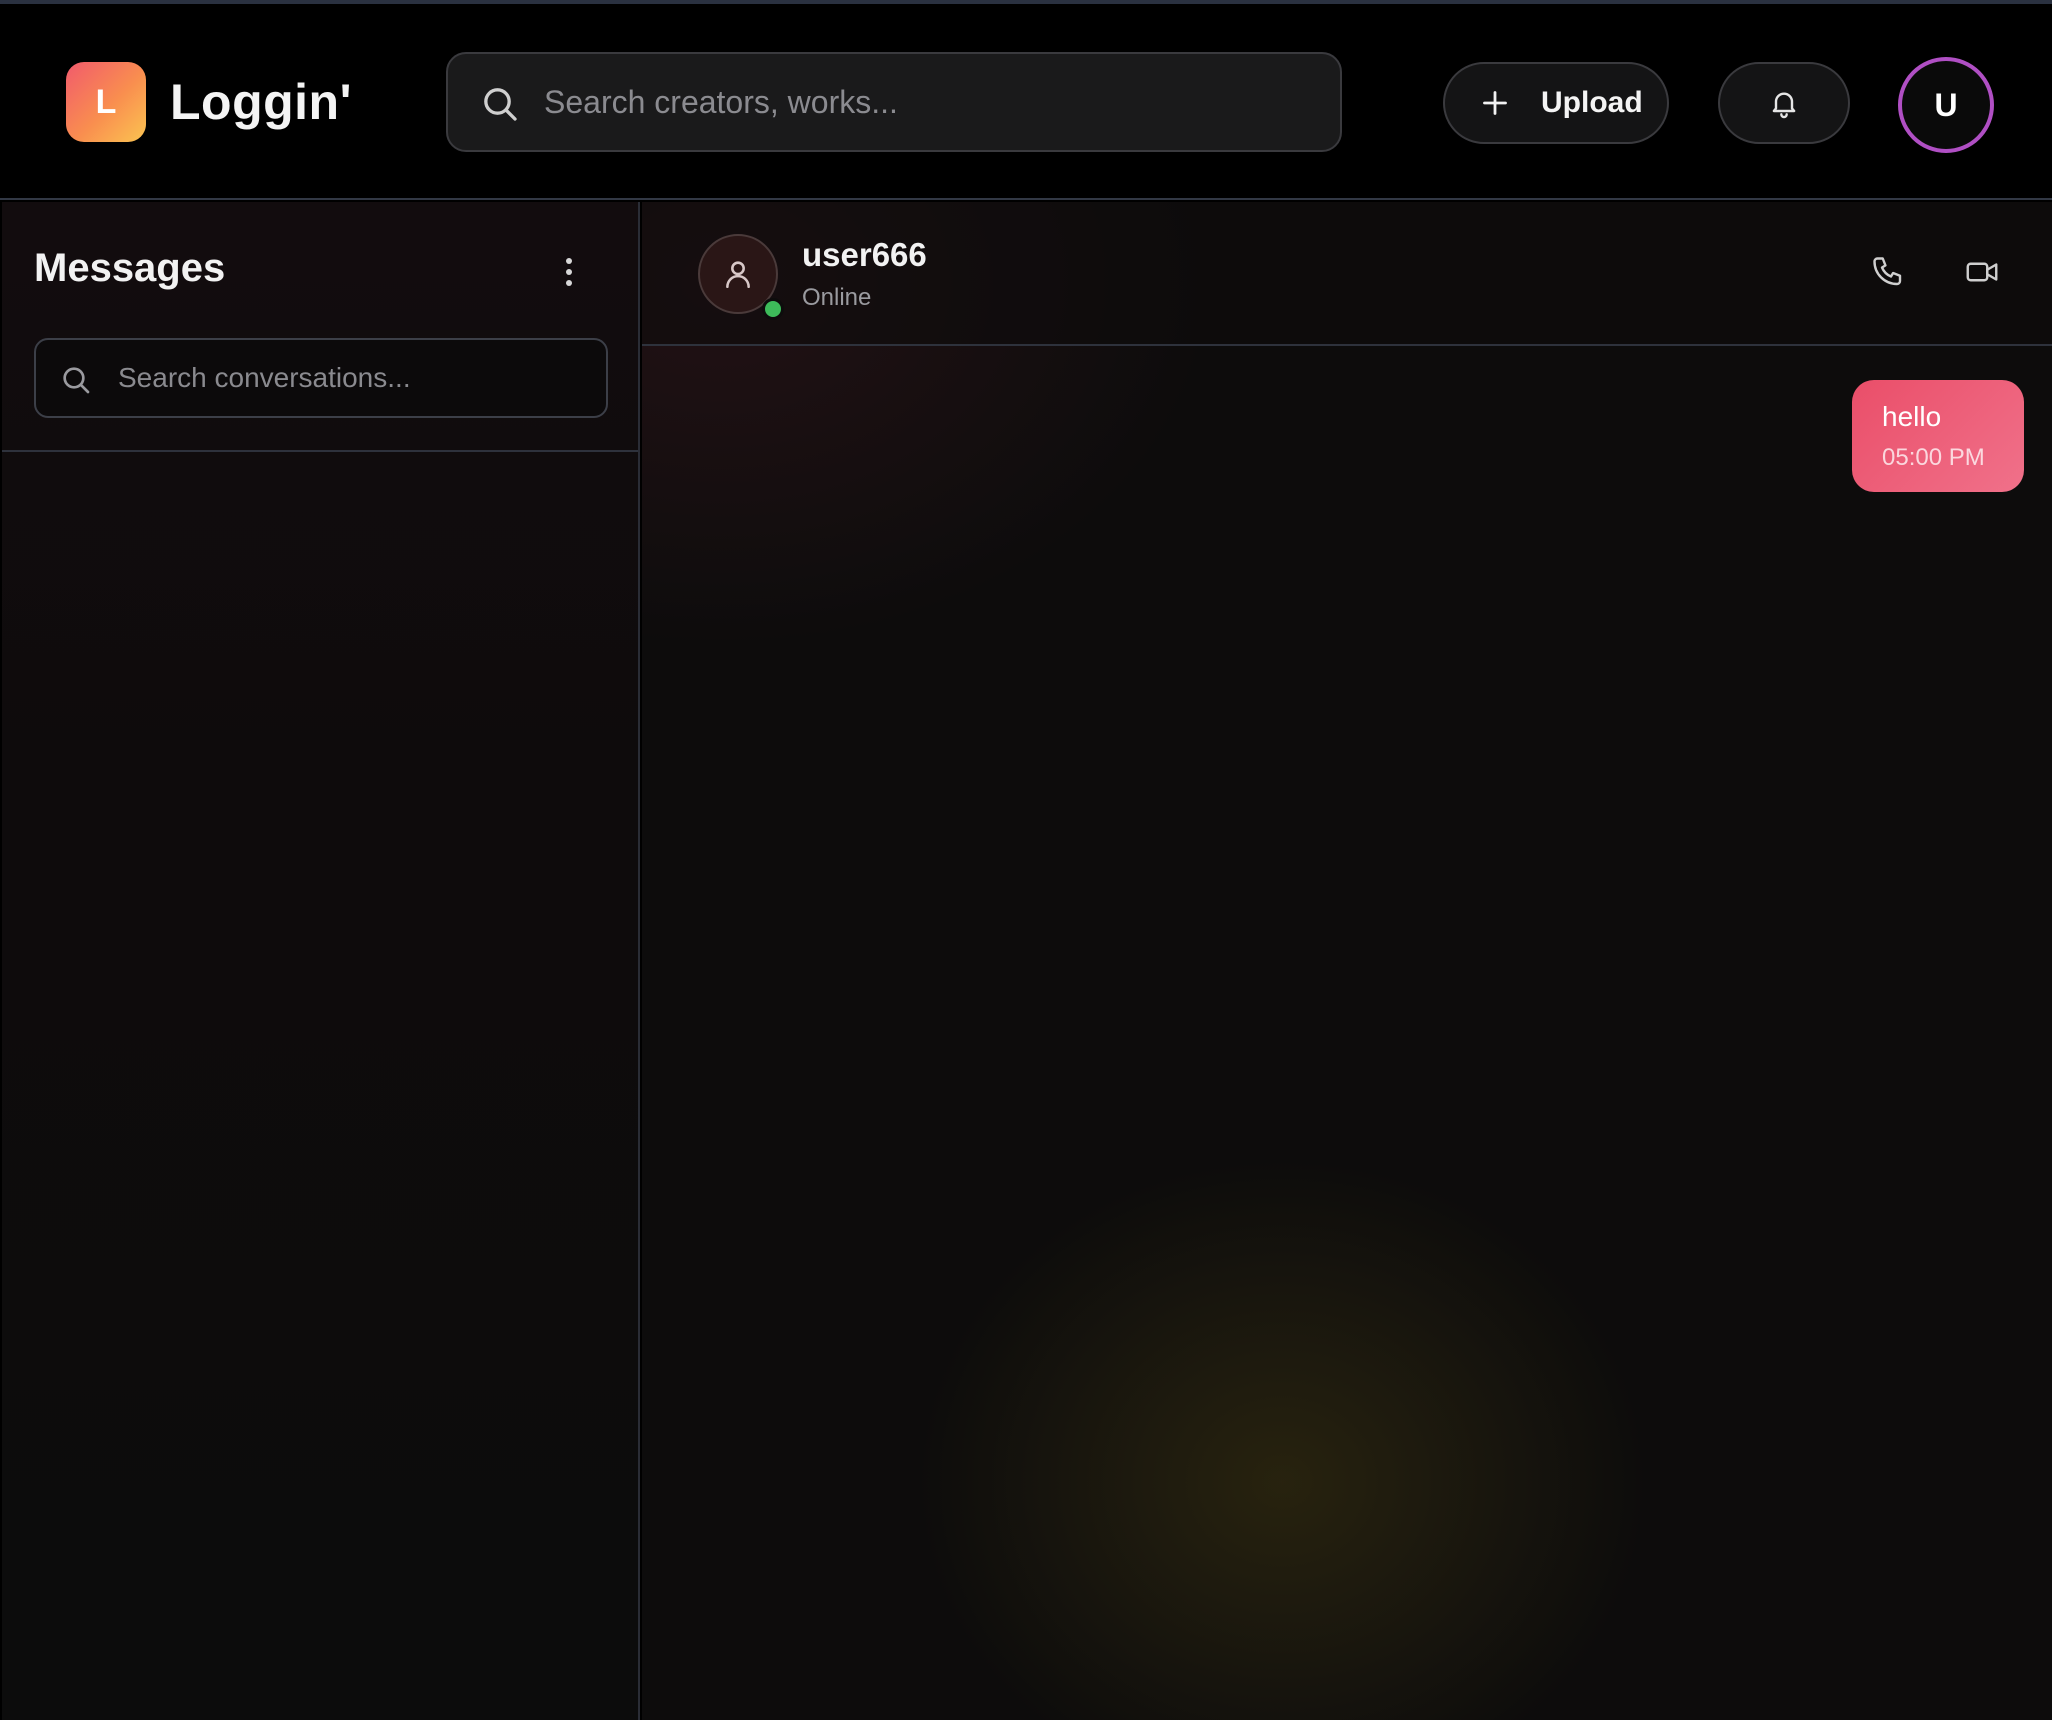  I want to click on message-text: hello, so click(1912, 416).